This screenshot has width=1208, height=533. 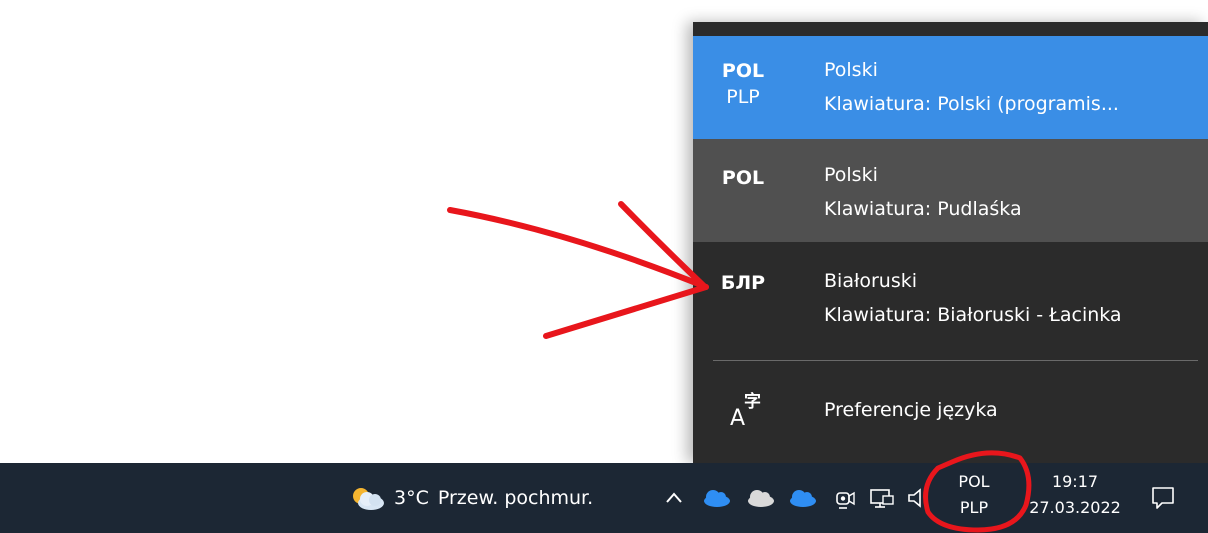 What do you see at coordinates (737, 417) in the screenshot?
I see `svg-text: A` at bounding box center [737, 417].